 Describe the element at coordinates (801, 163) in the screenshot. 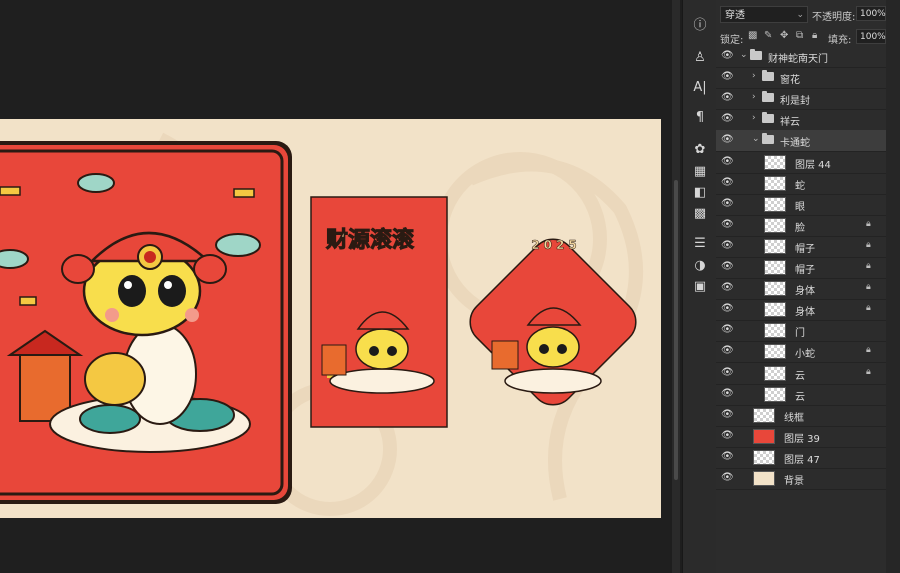

I see `layer-row: 👁︎ 图层 44` at that location.